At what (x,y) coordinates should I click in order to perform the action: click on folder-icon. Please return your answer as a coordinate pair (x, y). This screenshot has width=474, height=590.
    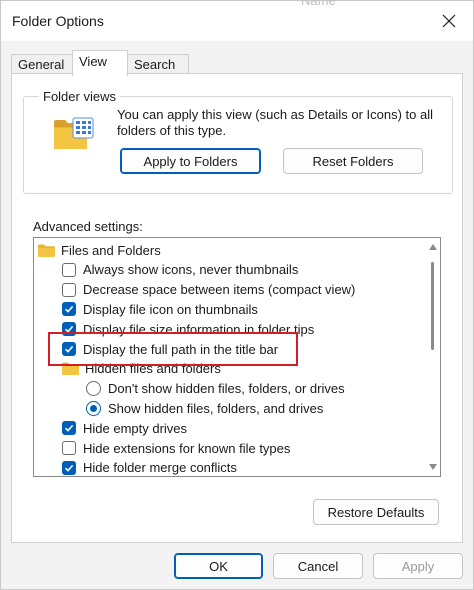
    Looking at the image, I should click on (46, 250).